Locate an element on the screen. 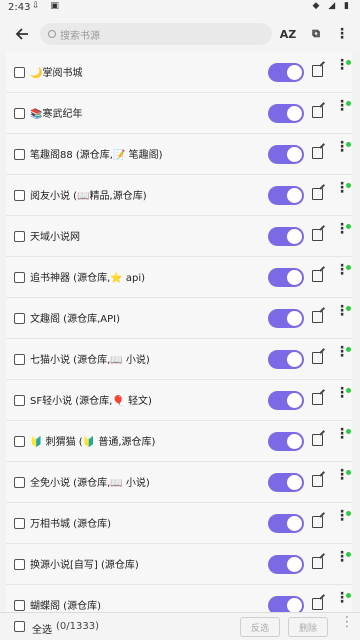 The image size is (360, 640). select-all-checkbox is located at coordinates (19, 626).